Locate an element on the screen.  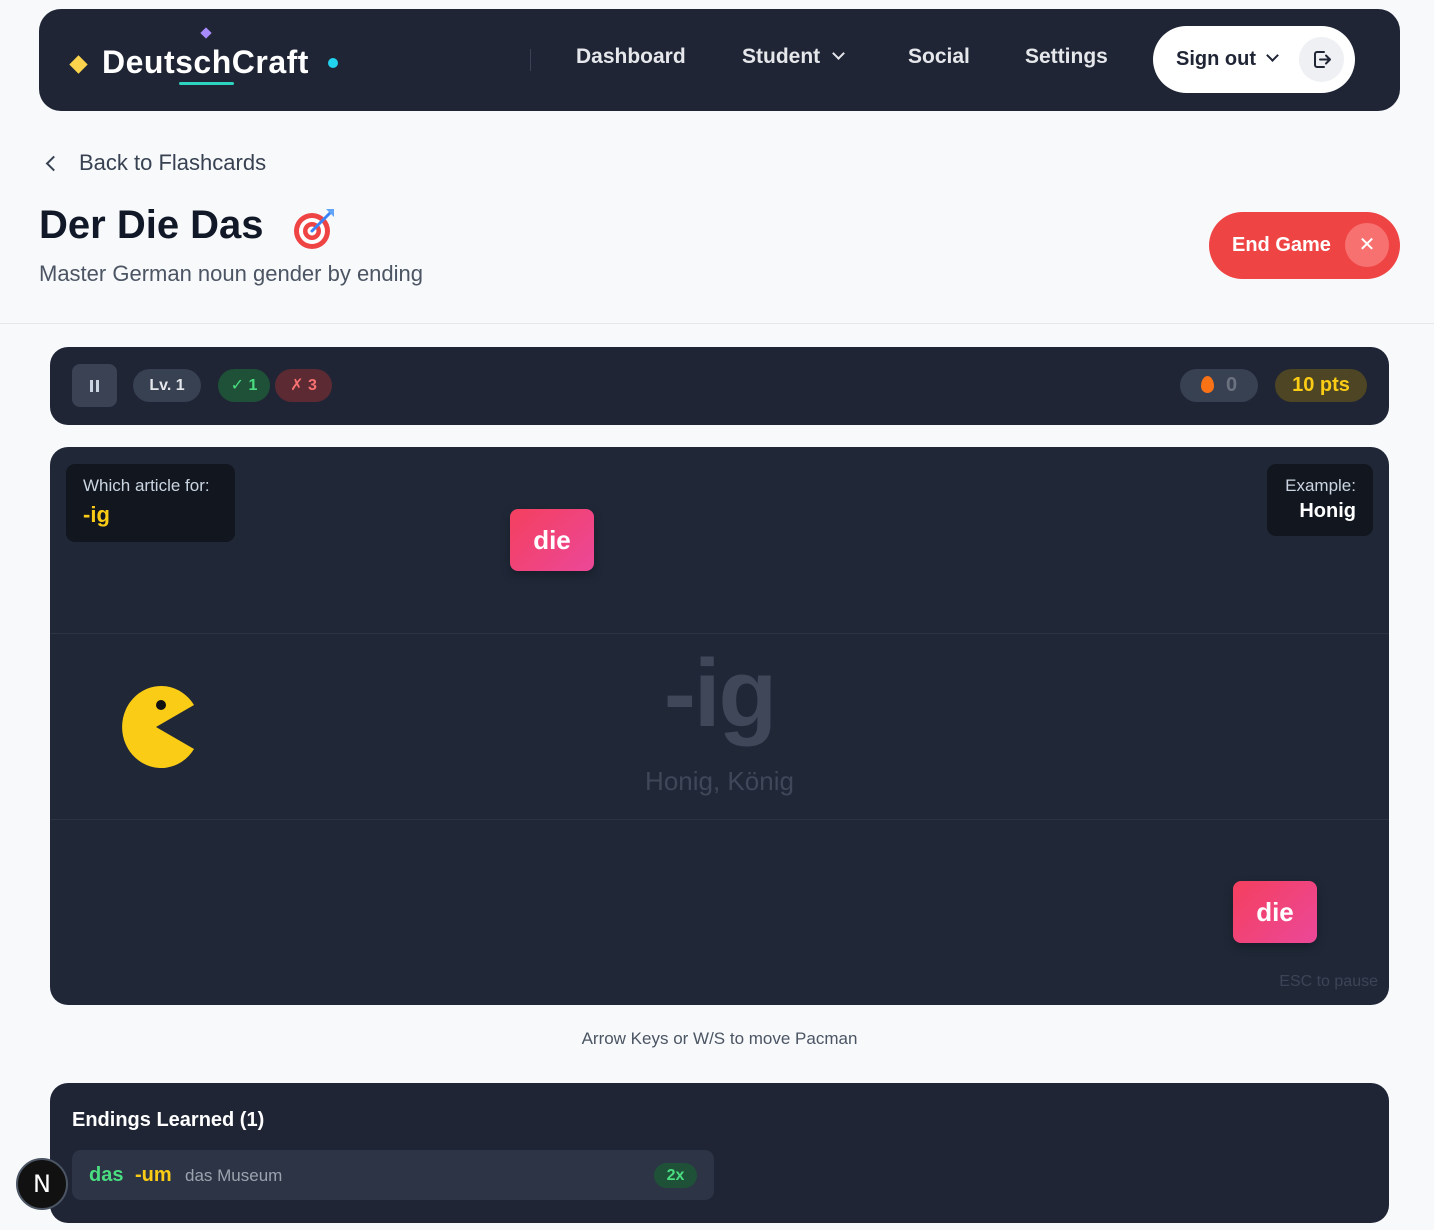
end-game-button: End Game ✕ is located at coordinates (1304, 245).